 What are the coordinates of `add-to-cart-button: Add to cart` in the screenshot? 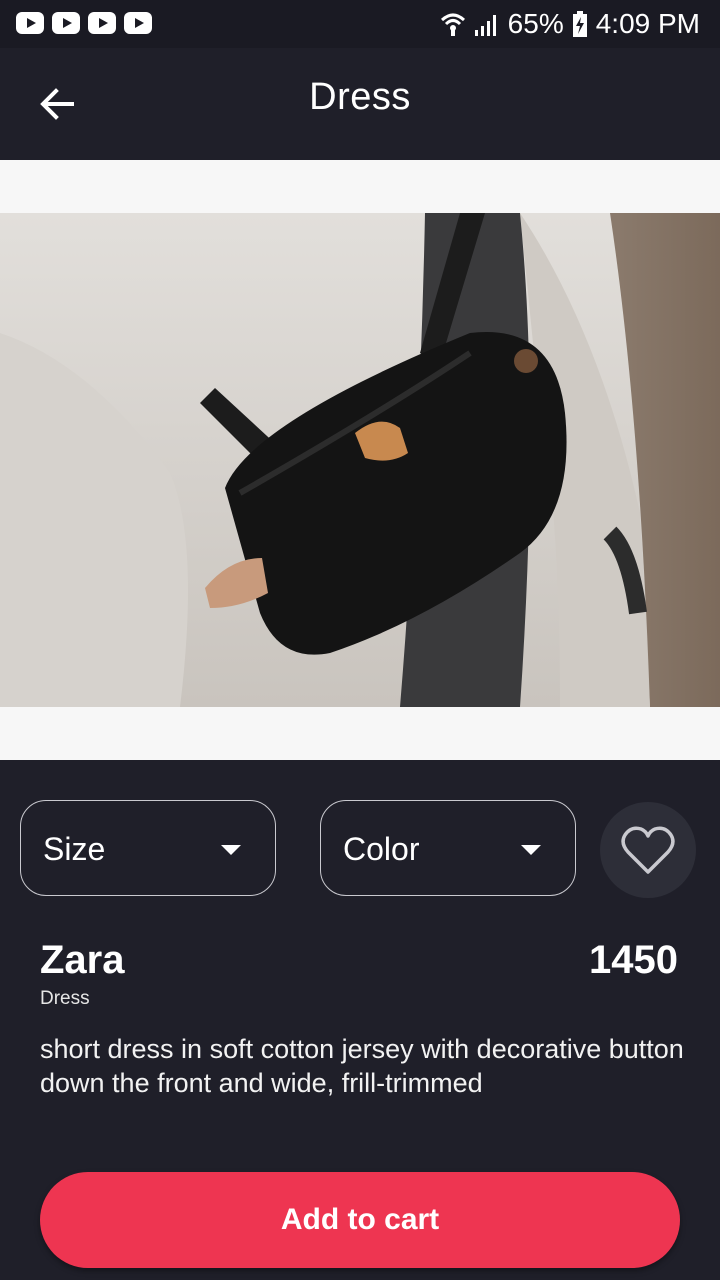 It's located at (360, 1220).